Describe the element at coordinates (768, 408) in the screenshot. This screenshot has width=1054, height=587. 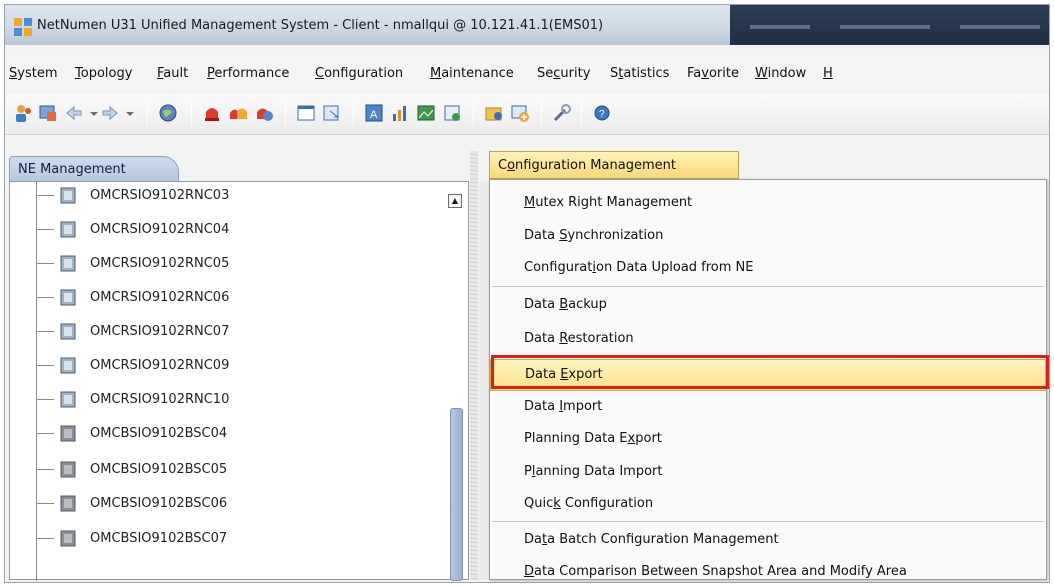
I see `menu-item-data-import: Data Import` at that location.